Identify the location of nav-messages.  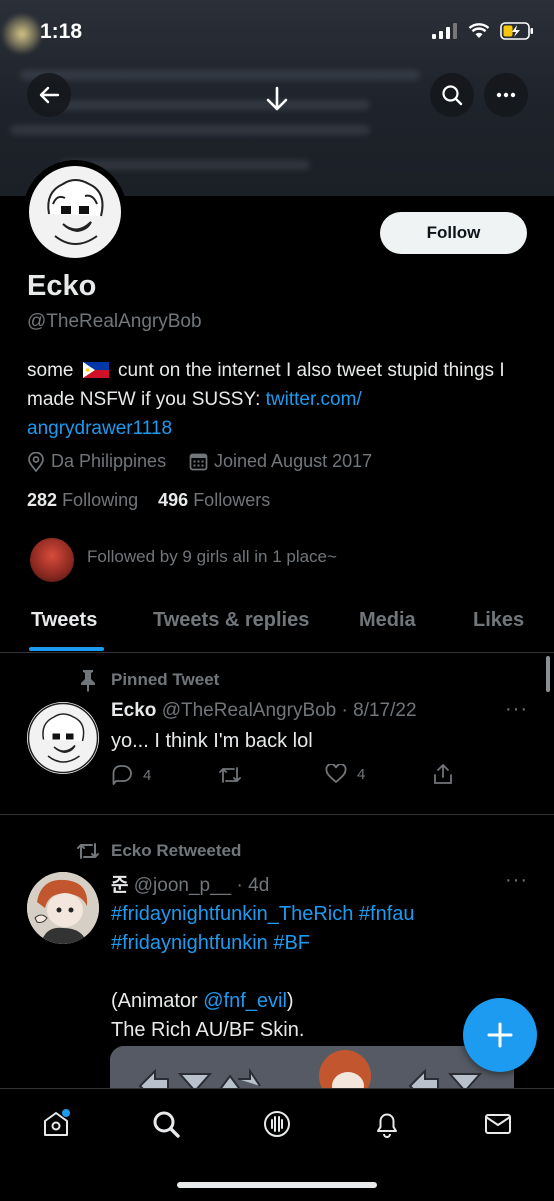
(498, 1124).